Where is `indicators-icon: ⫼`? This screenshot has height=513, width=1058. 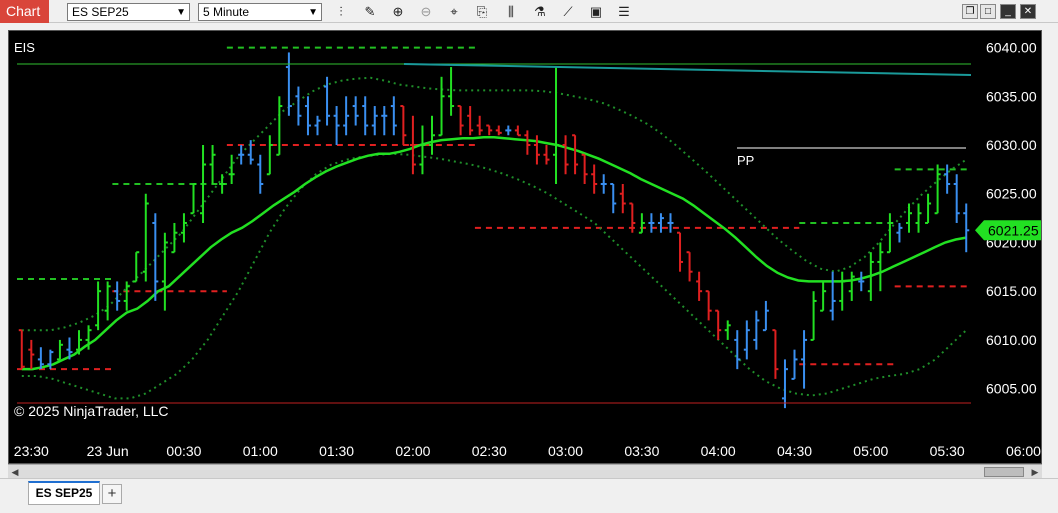
indicators-icon: ⫼ is located at coordinates (511, 12).